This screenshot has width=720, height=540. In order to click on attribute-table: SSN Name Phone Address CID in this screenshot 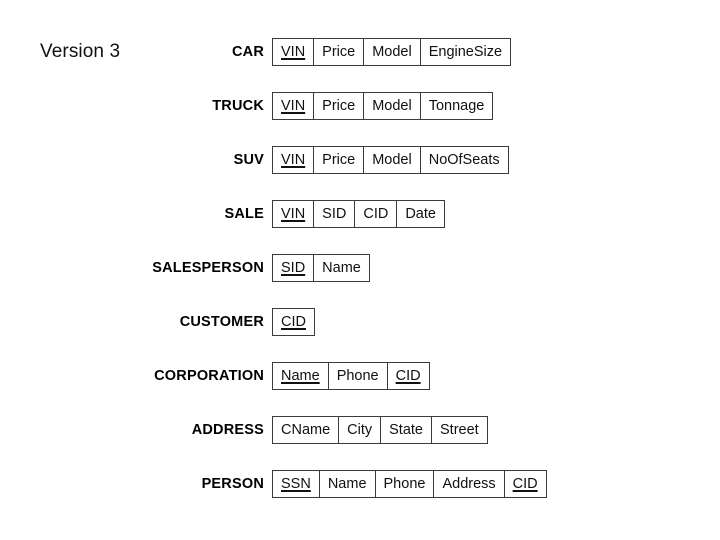, I will do `click(409, 484)`.